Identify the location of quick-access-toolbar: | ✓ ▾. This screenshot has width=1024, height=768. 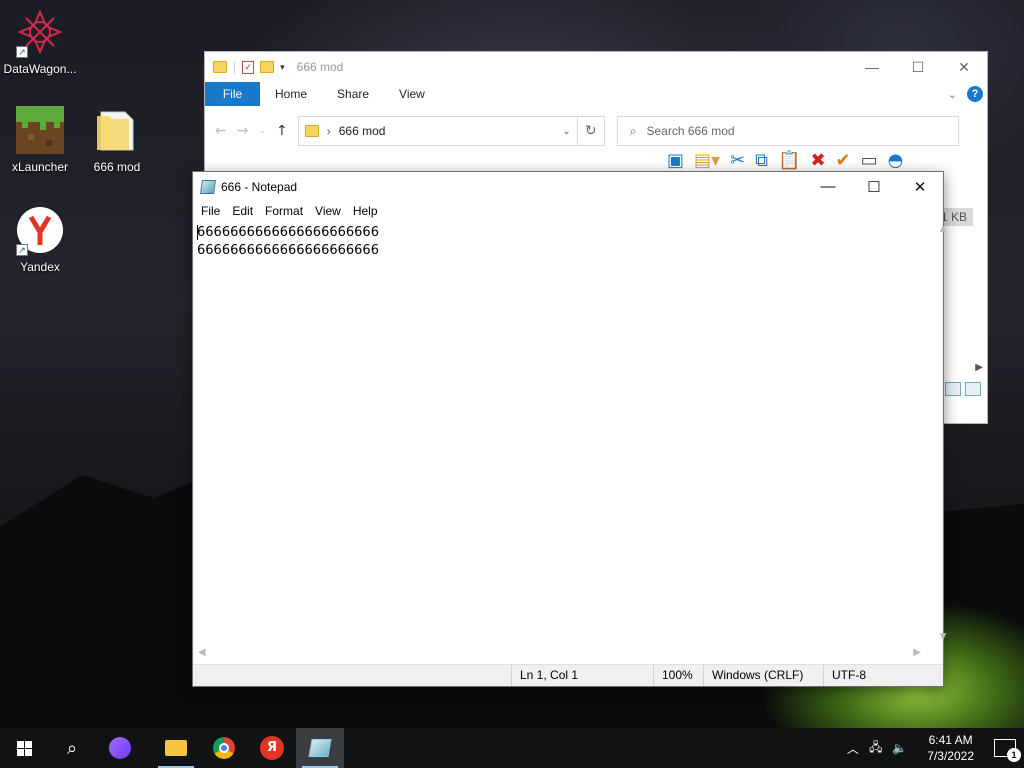
(249, 67).